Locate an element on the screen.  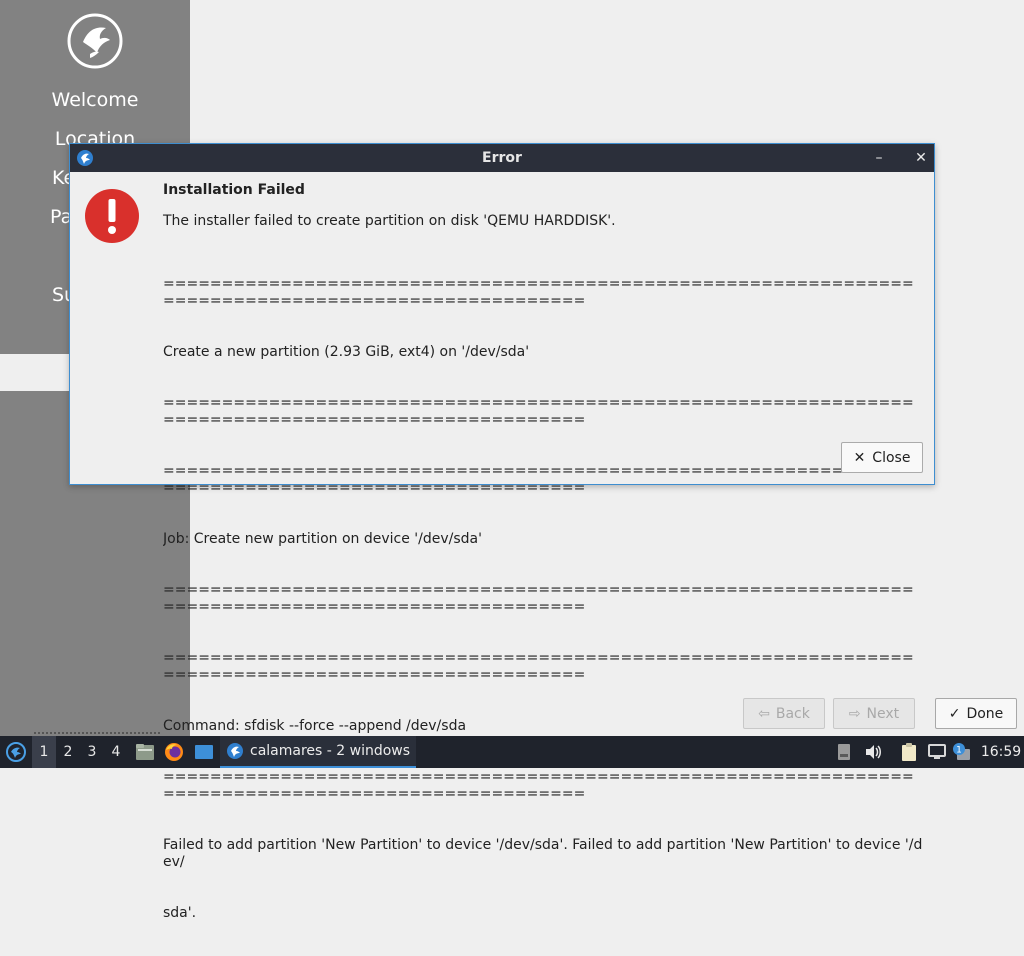
clock: 16:59 is located at coordinates (1001, 752).